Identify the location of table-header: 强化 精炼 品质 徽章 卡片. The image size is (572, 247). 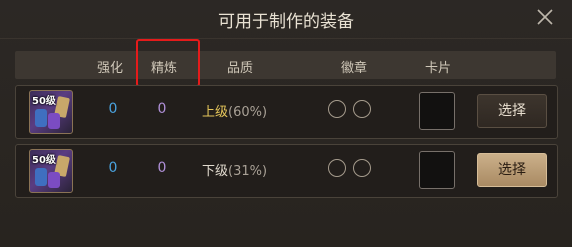
(285, 65).